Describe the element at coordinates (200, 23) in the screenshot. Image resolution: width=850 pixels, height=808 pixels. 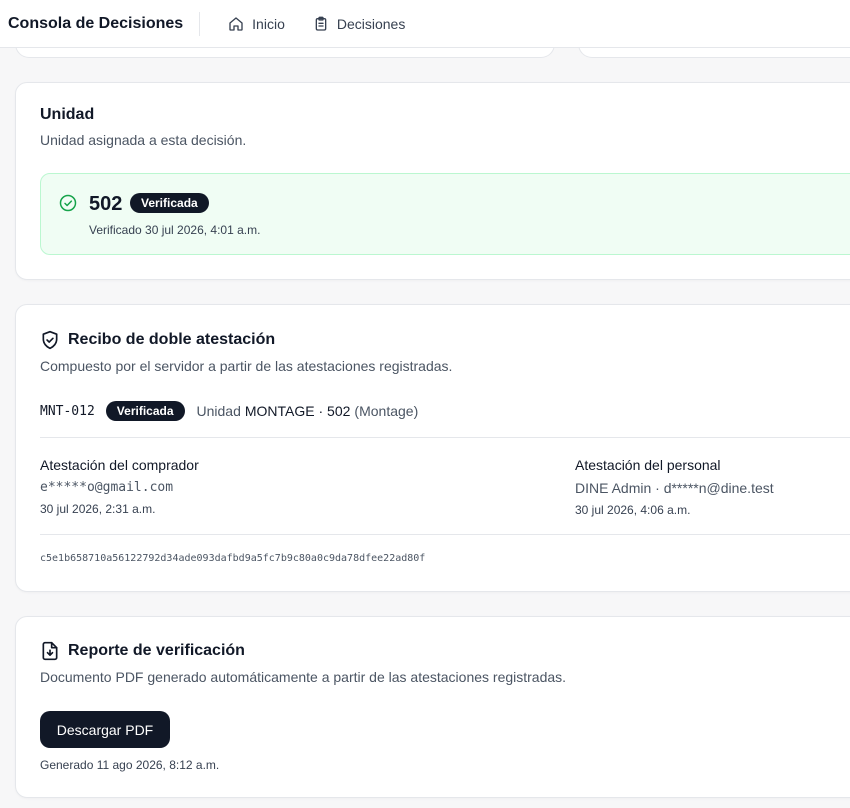
I see `nav-divider` at that location.